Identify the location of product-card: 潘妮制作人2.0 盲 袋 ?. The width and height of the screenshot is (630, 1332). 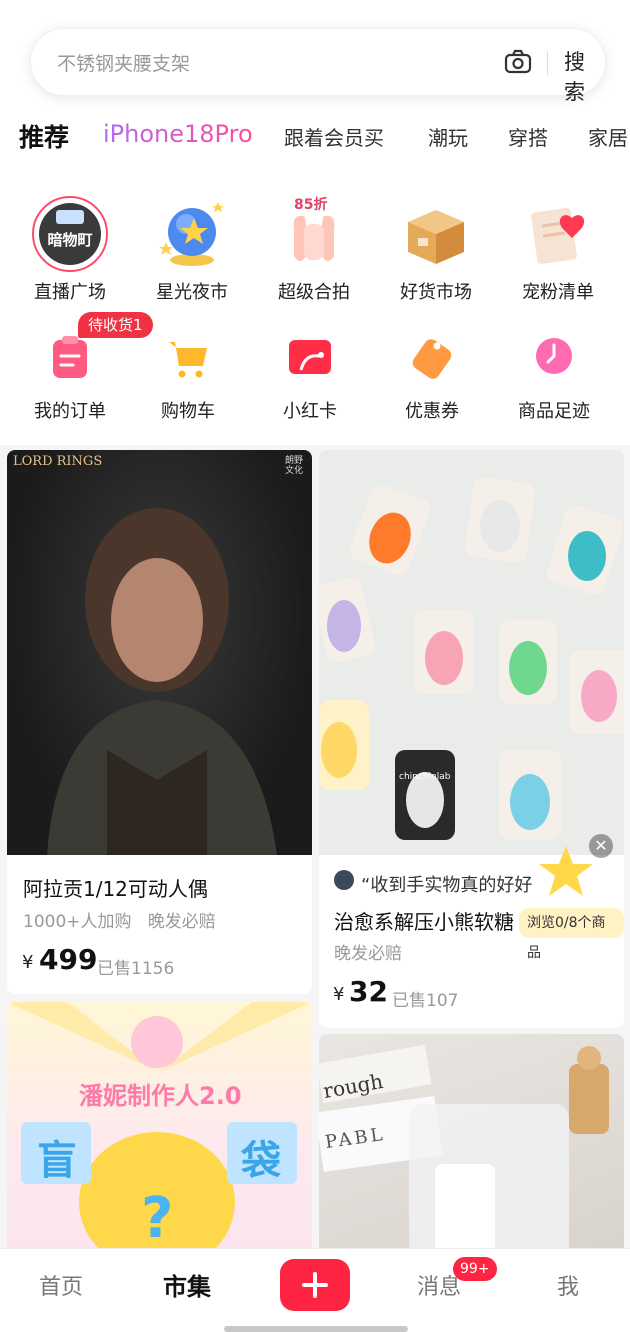
(159, 1132).